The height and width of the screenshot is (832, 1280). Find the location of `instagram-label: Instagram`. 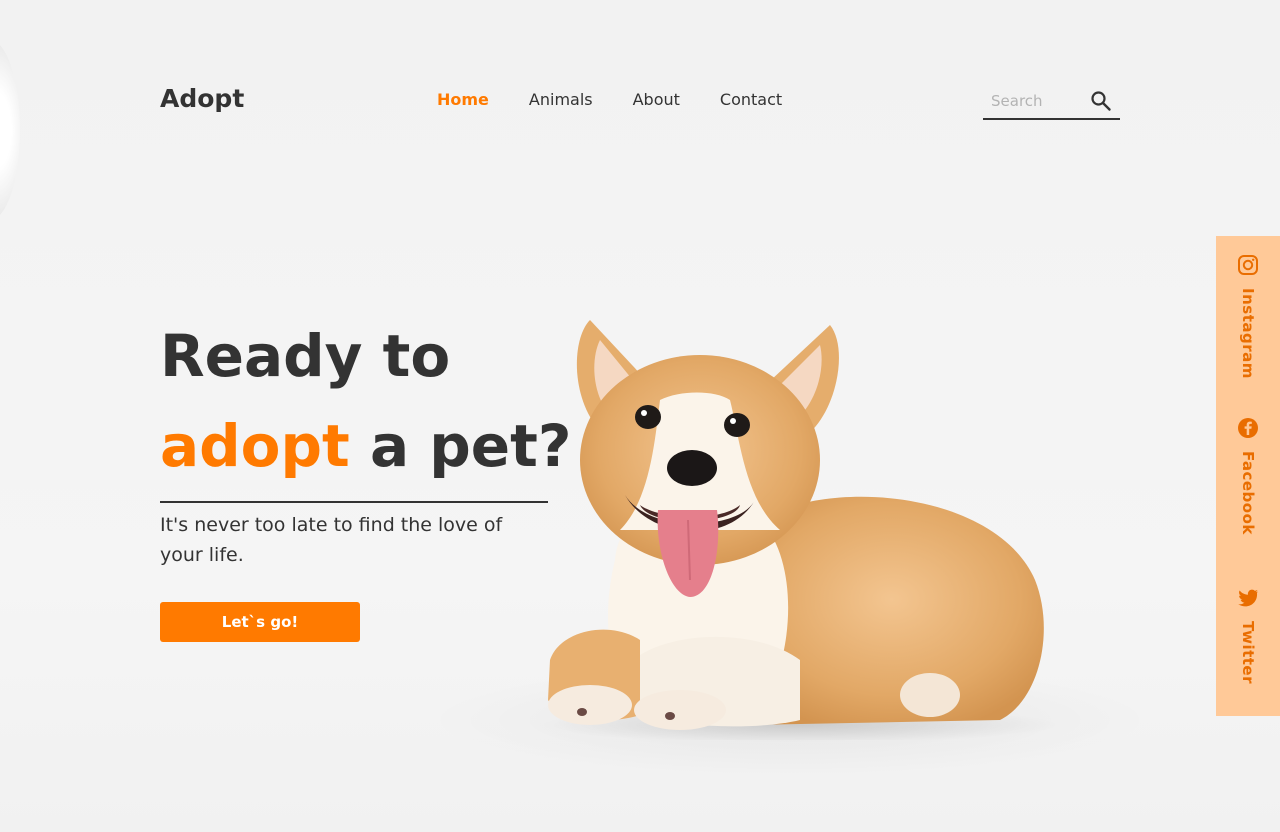

instagram-label: Instagram is located at coordinates (1248, 333).